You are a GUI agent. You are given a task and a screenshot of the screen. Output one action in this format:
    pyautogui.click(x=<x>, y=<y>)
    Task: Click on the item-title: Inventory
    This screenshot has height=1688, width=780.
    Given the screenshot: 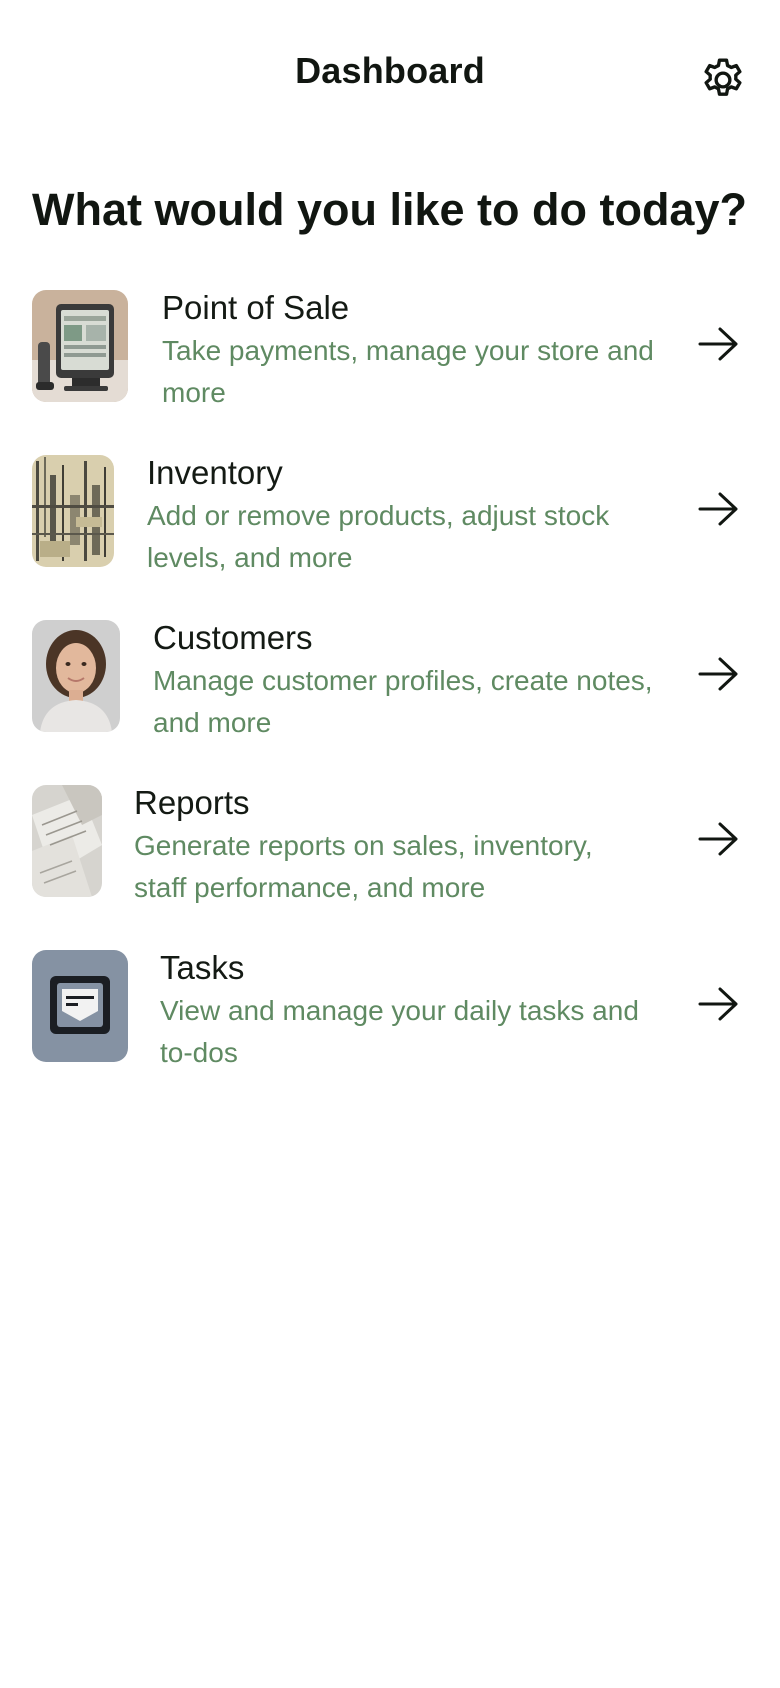 What is the action you would take?
    pyautogui.click(x=215, y=472)
    